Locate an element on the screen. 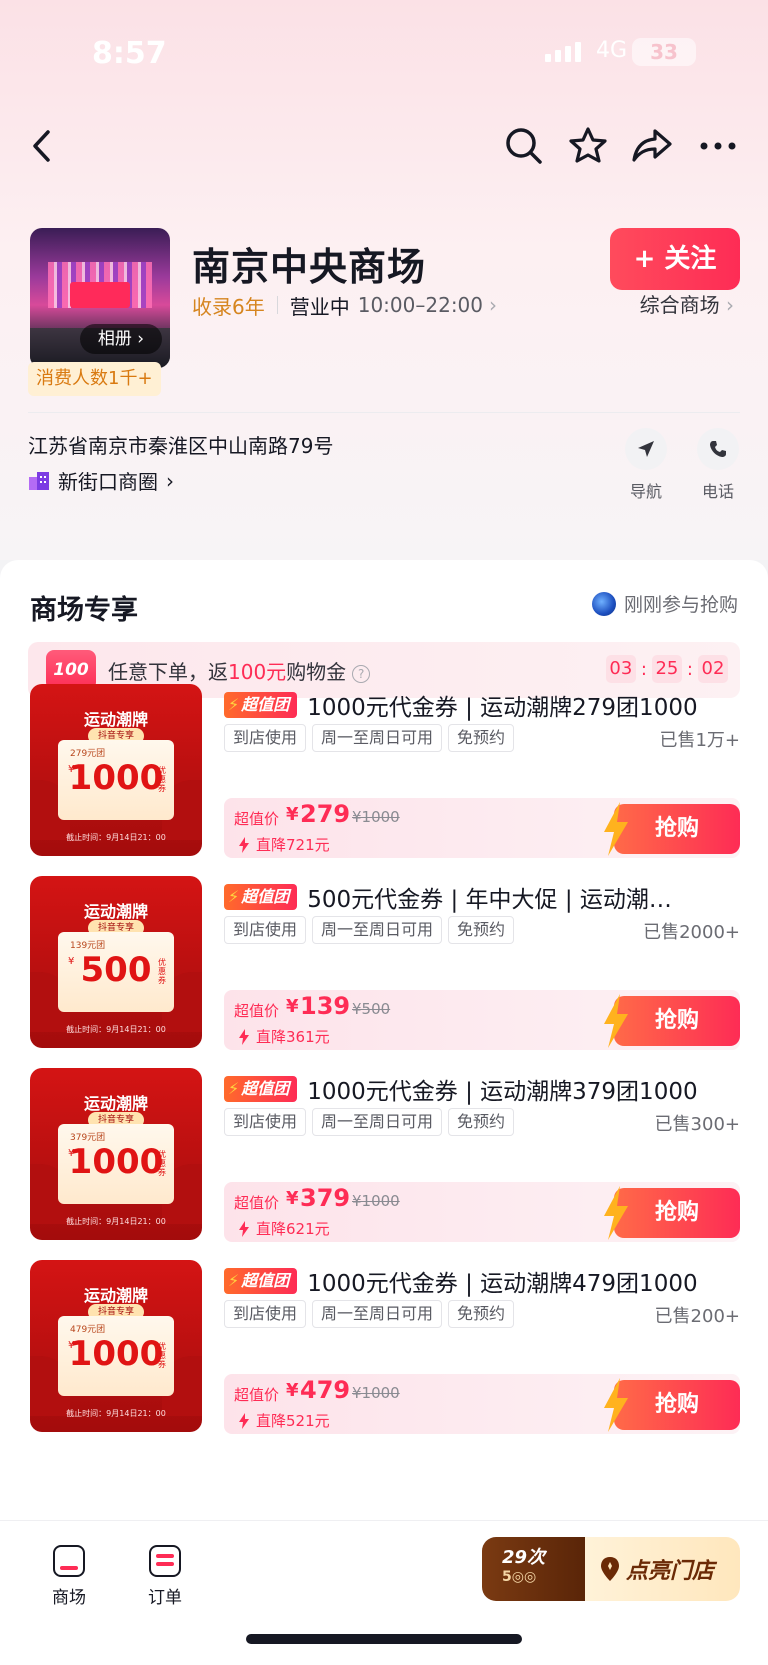  navigate-button: 导航 is located at coordinates (646, 465).